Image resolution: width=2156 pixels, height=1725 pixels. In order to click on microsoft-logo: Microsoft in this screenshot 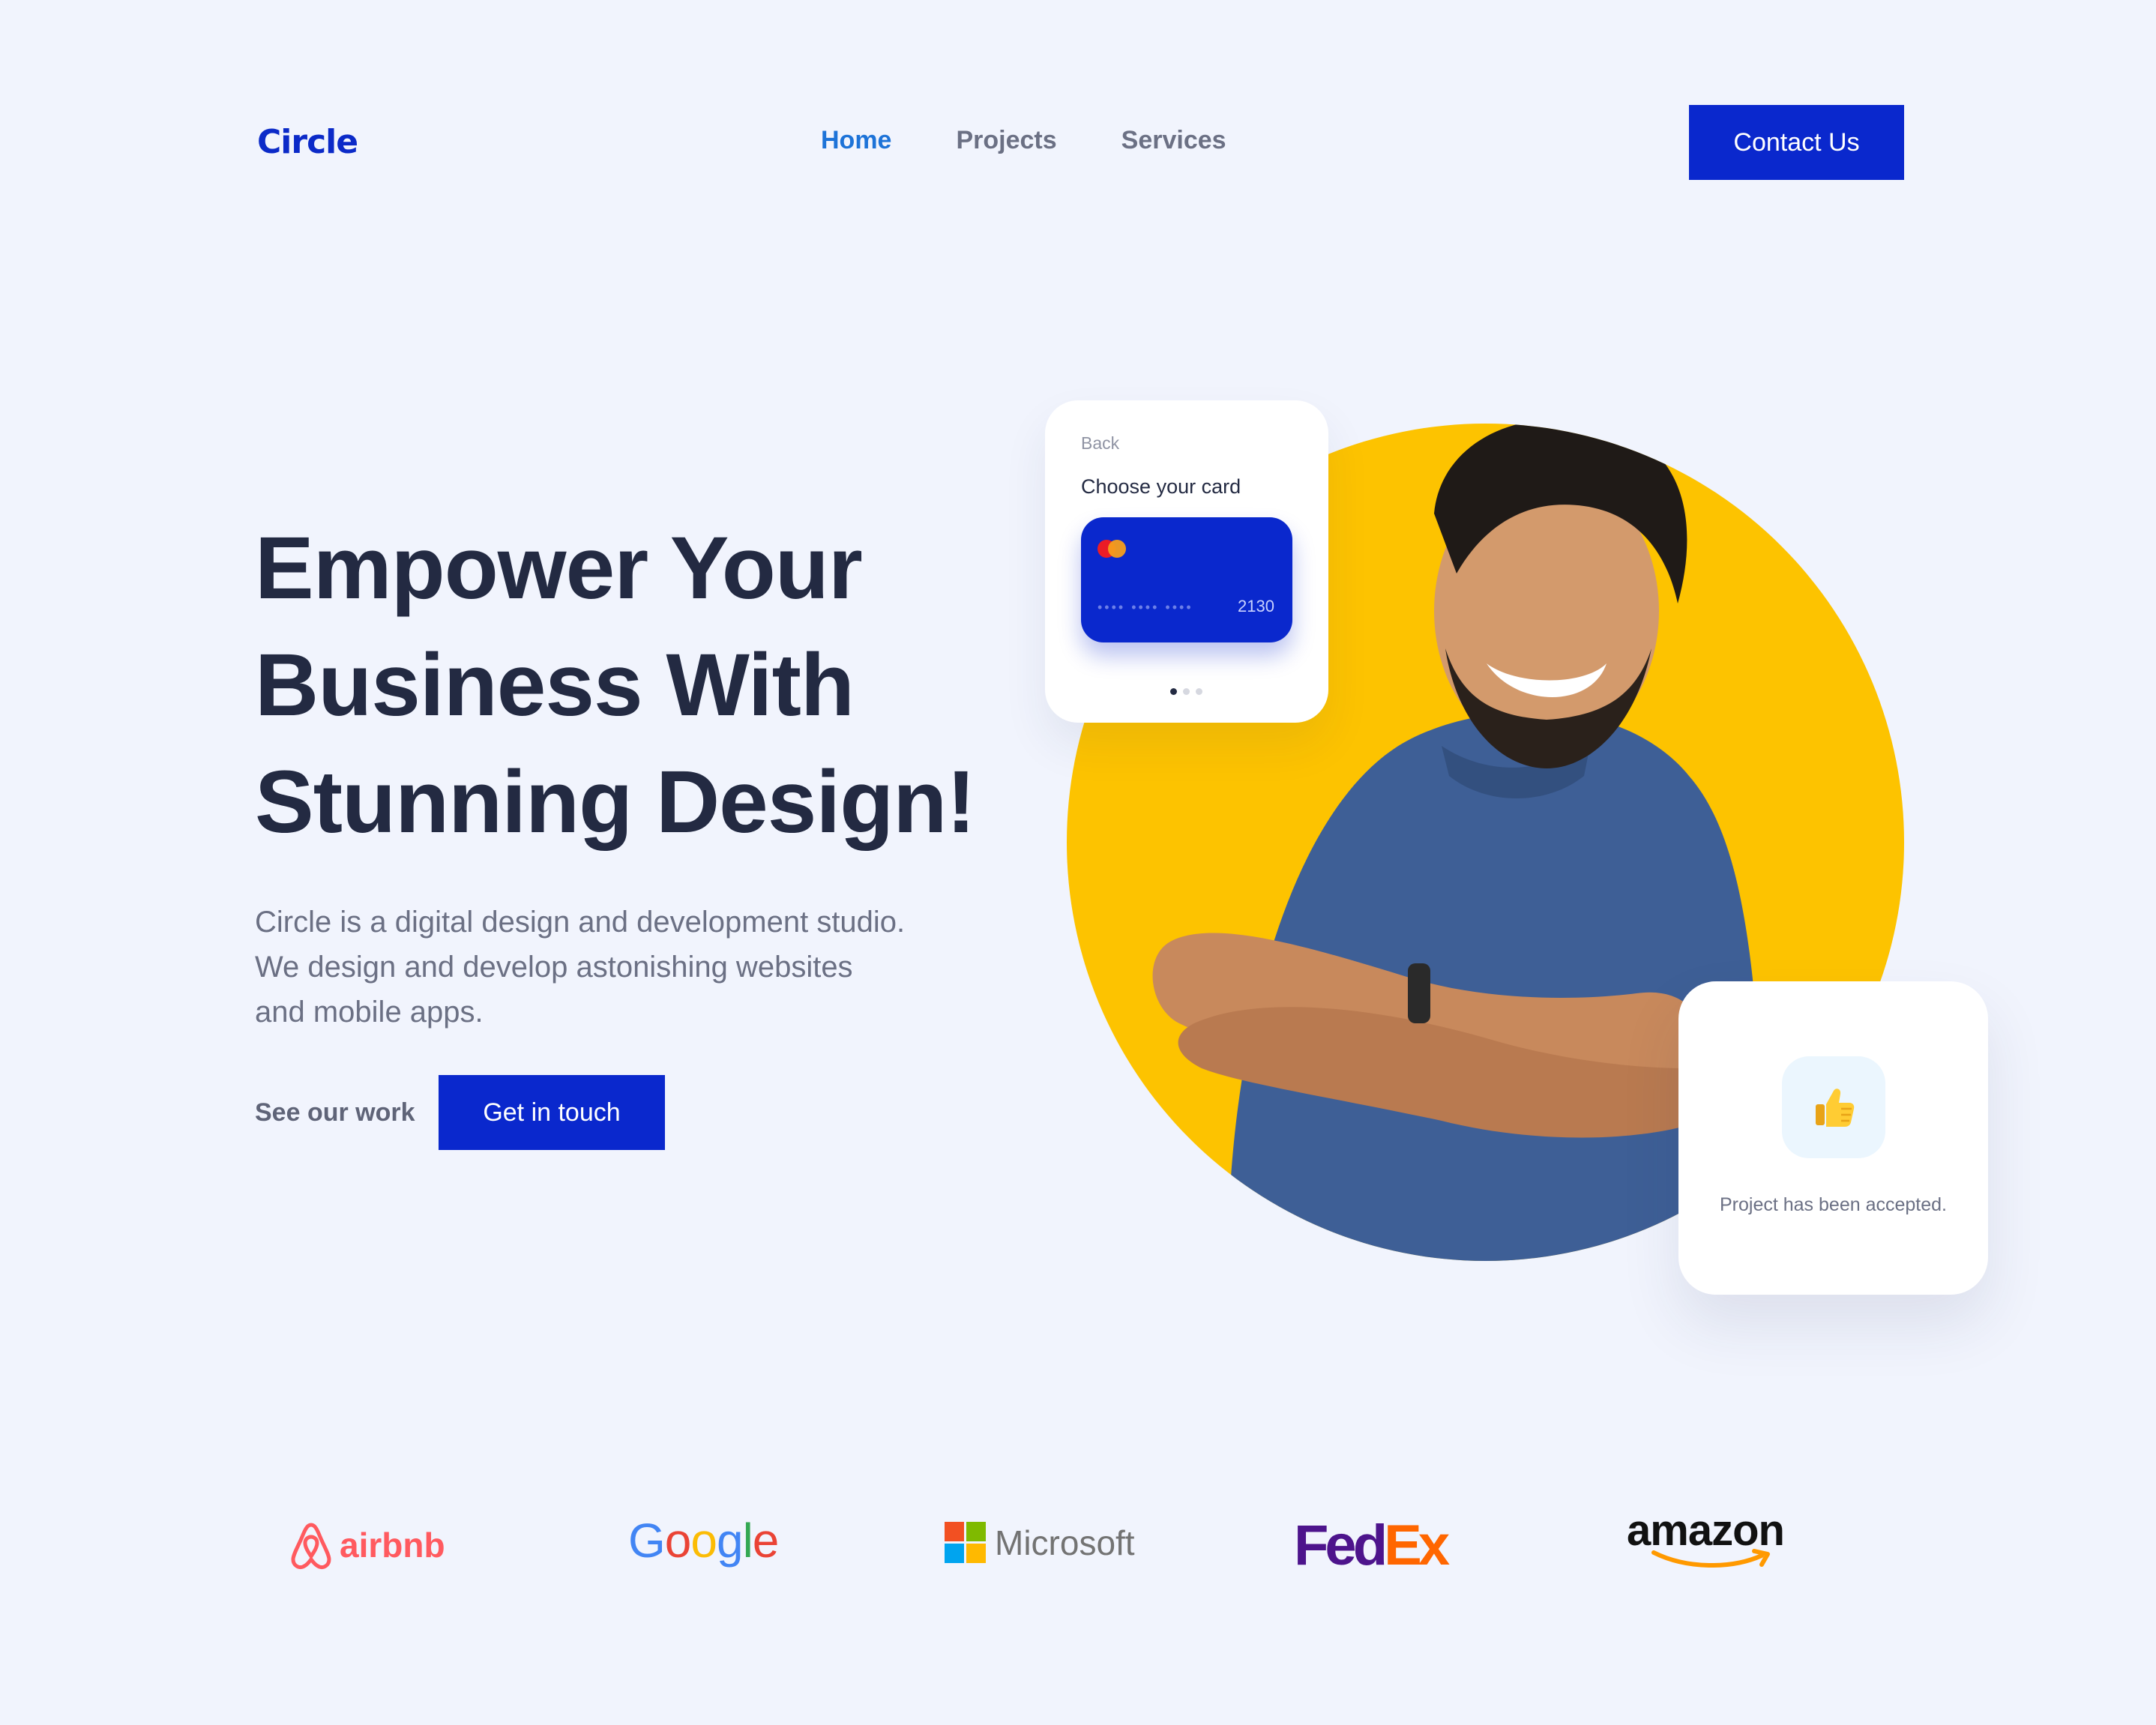, I will do `click(1040, 1542)`.